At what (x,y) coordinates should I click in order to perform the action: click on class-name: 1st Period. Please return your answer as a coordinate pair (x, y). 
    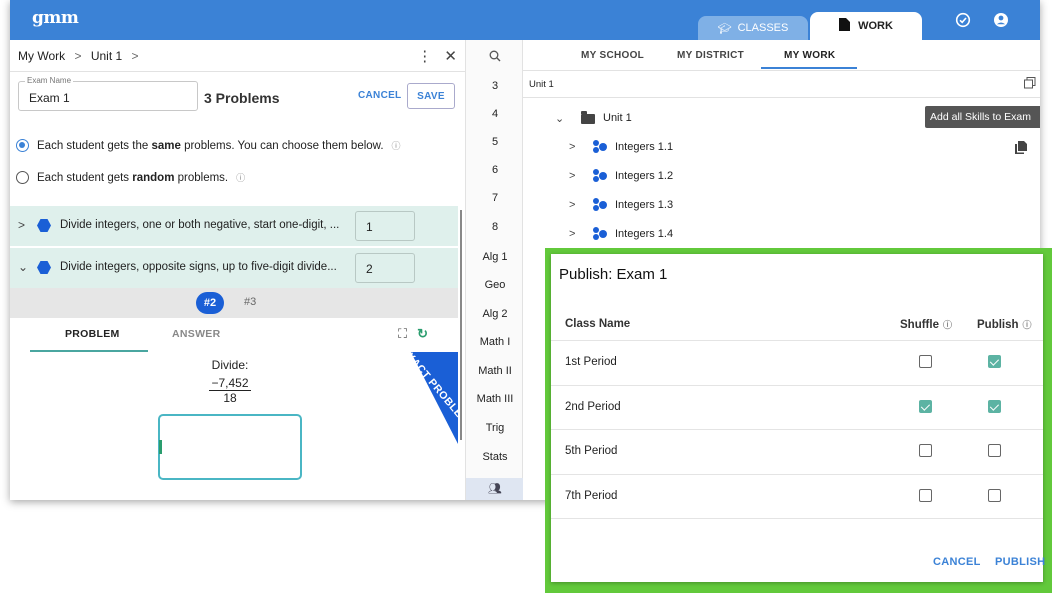
    Looking at the image, I should click on (591, 362).